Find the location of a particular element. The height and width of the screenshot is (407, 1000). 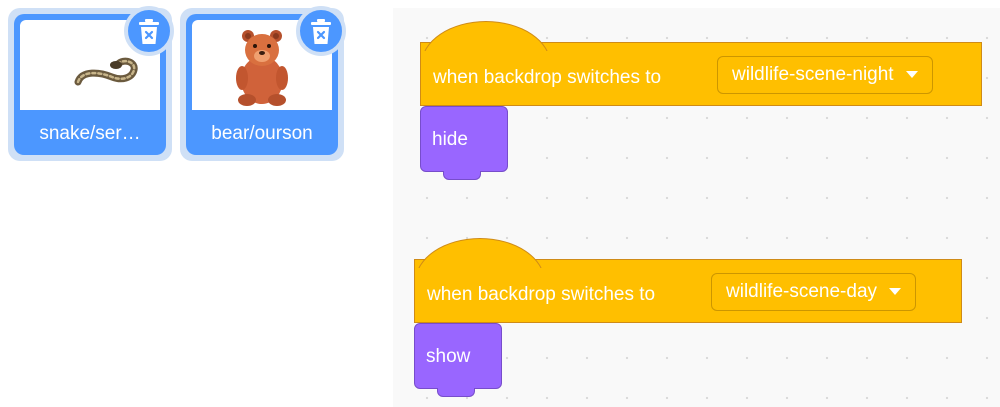

backdrop-dropdown: wildlife-scene-night is located at coordinates (825, 75).